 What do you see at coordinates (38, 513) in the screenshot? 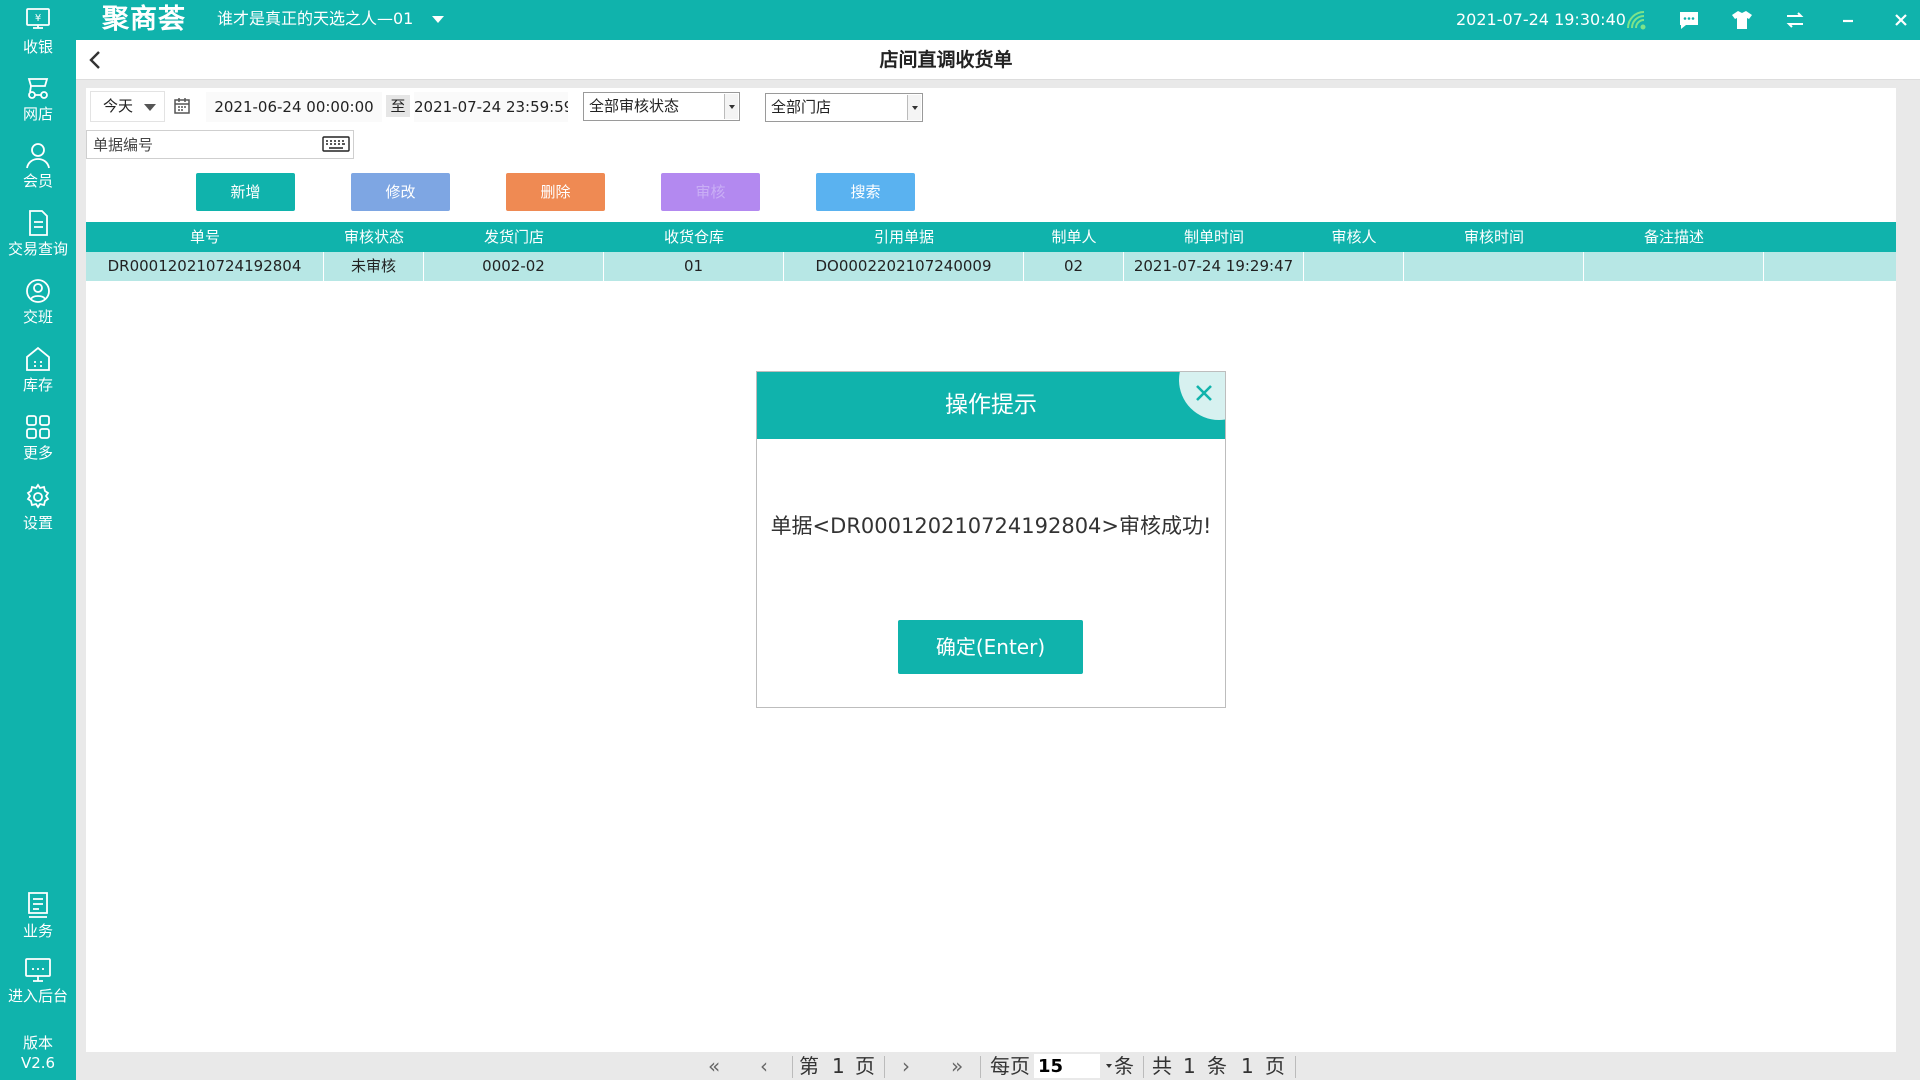
I see `sidebar-item-settings: 设置` at bounding box center [38, 513].